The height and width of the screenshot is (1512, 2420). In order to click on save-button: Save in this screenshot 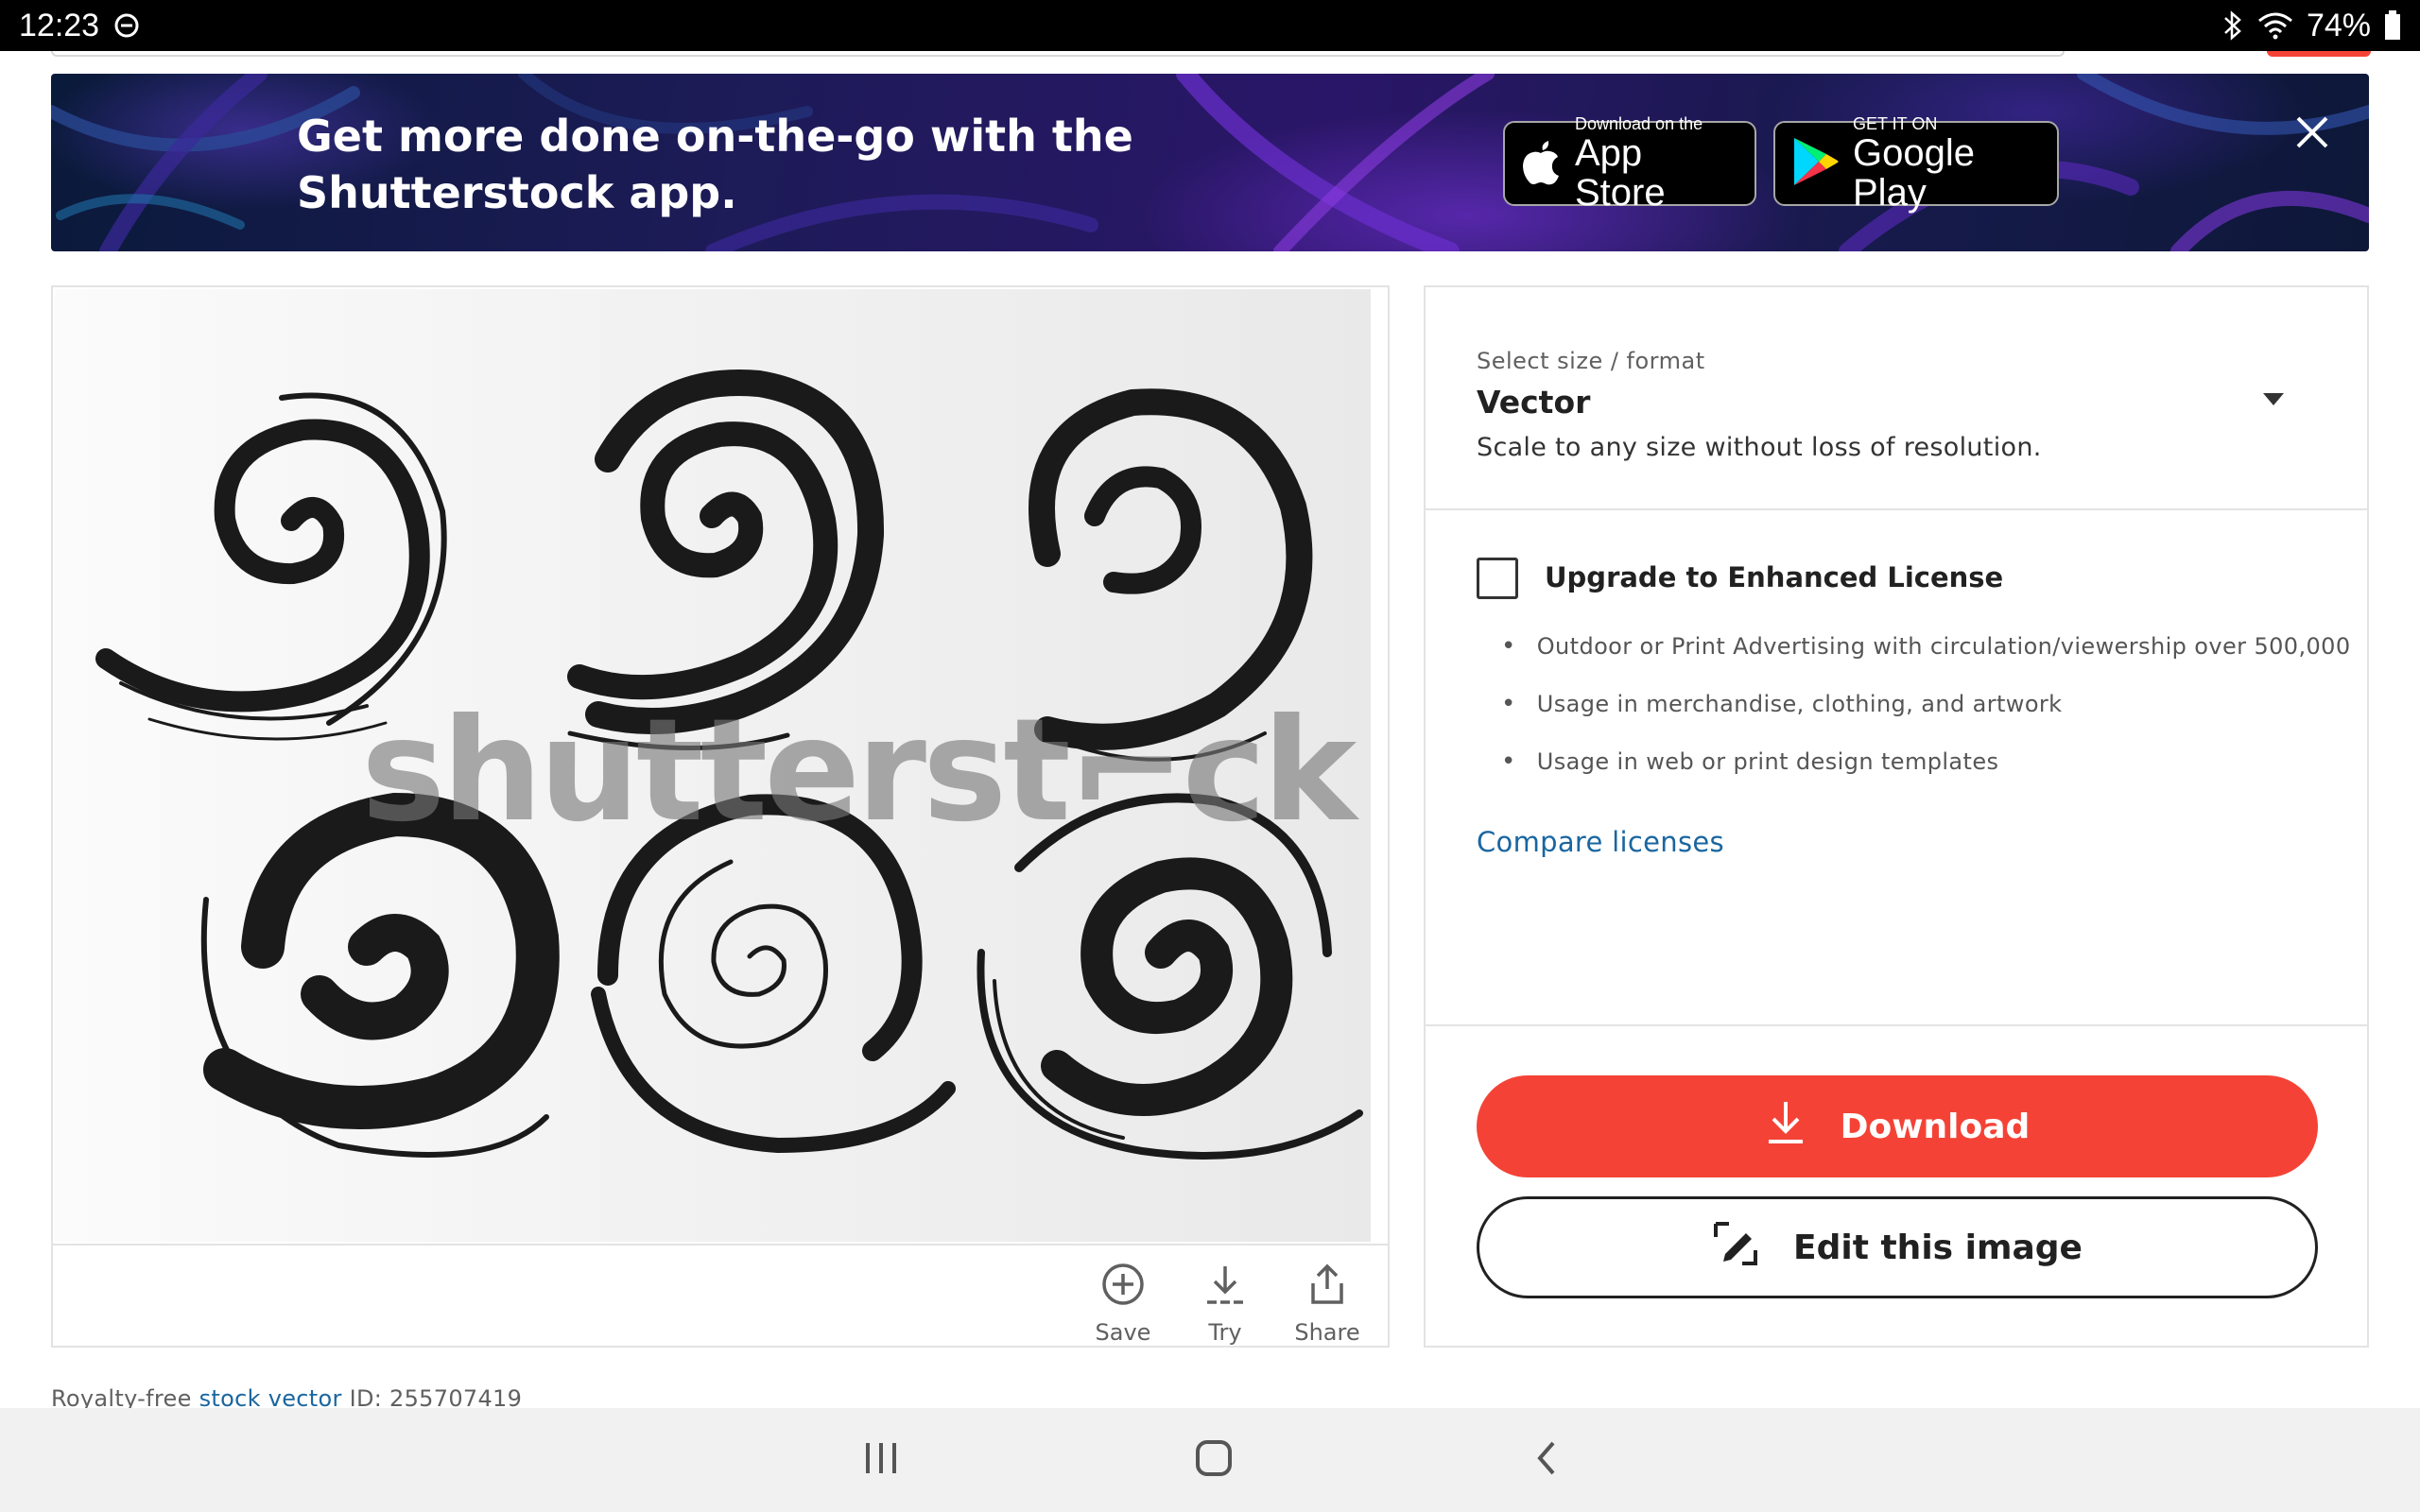, I will do `click(1123, 1298)`.